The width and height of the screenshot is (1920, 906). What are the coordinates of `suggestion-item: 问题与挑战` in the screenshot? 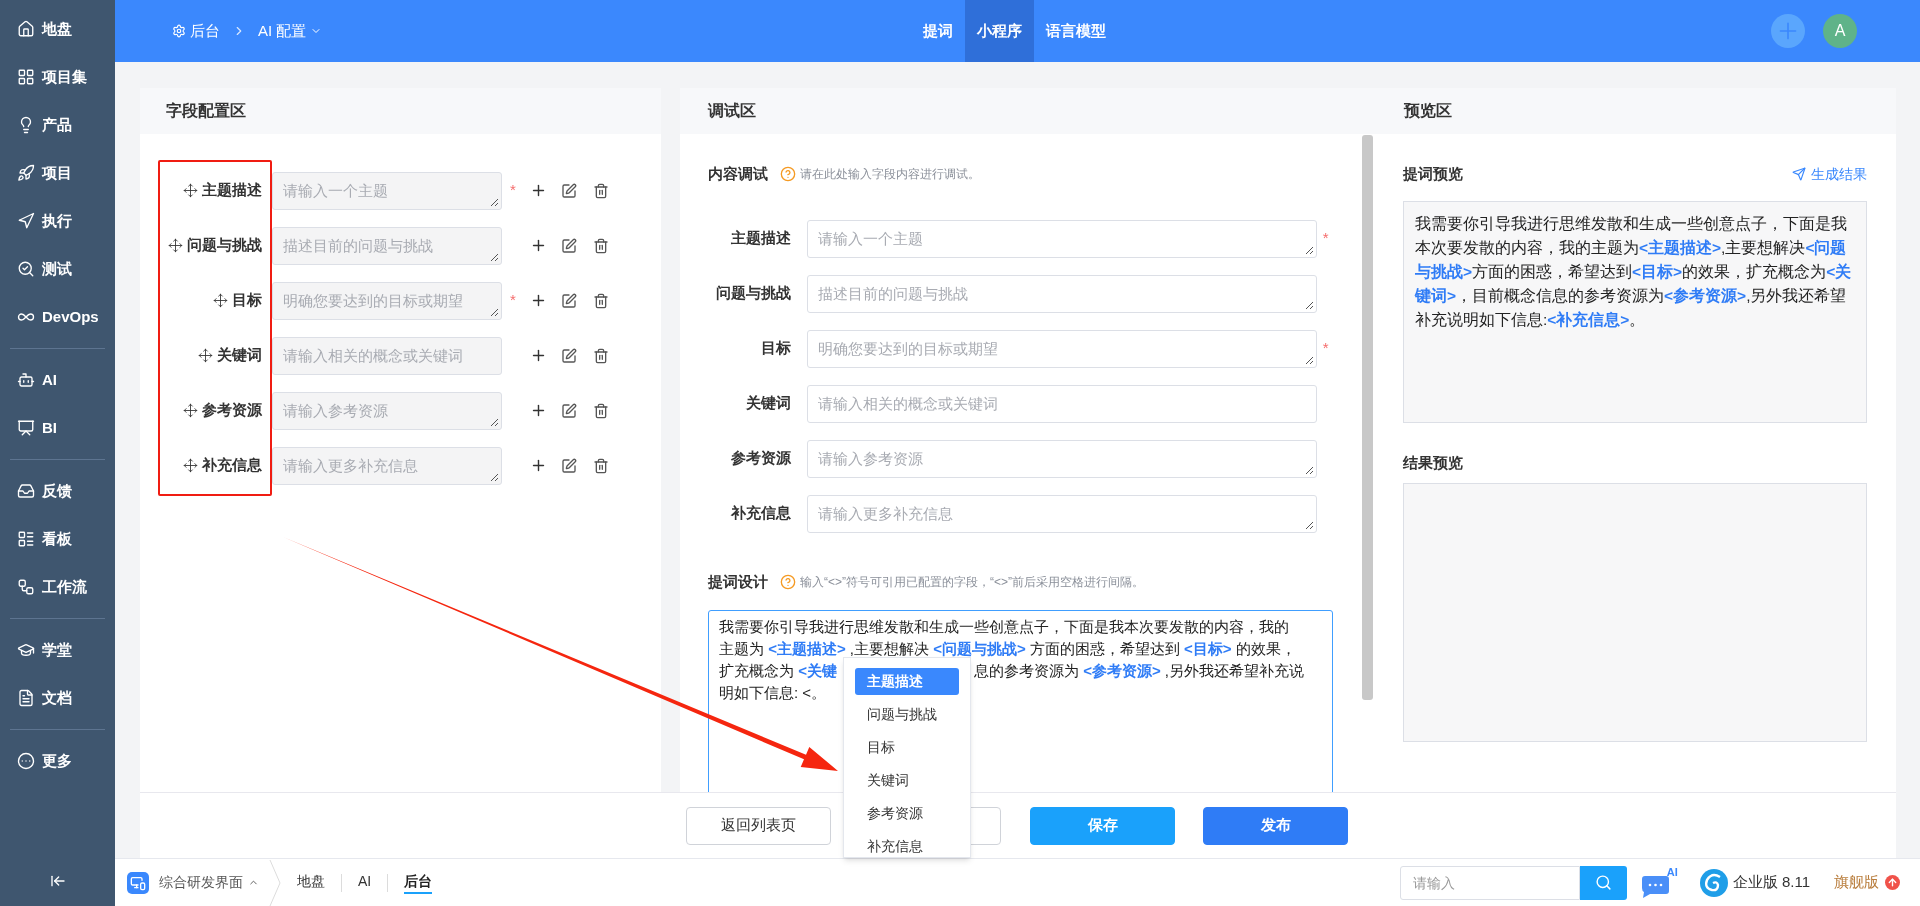 It's located at (907, 714).